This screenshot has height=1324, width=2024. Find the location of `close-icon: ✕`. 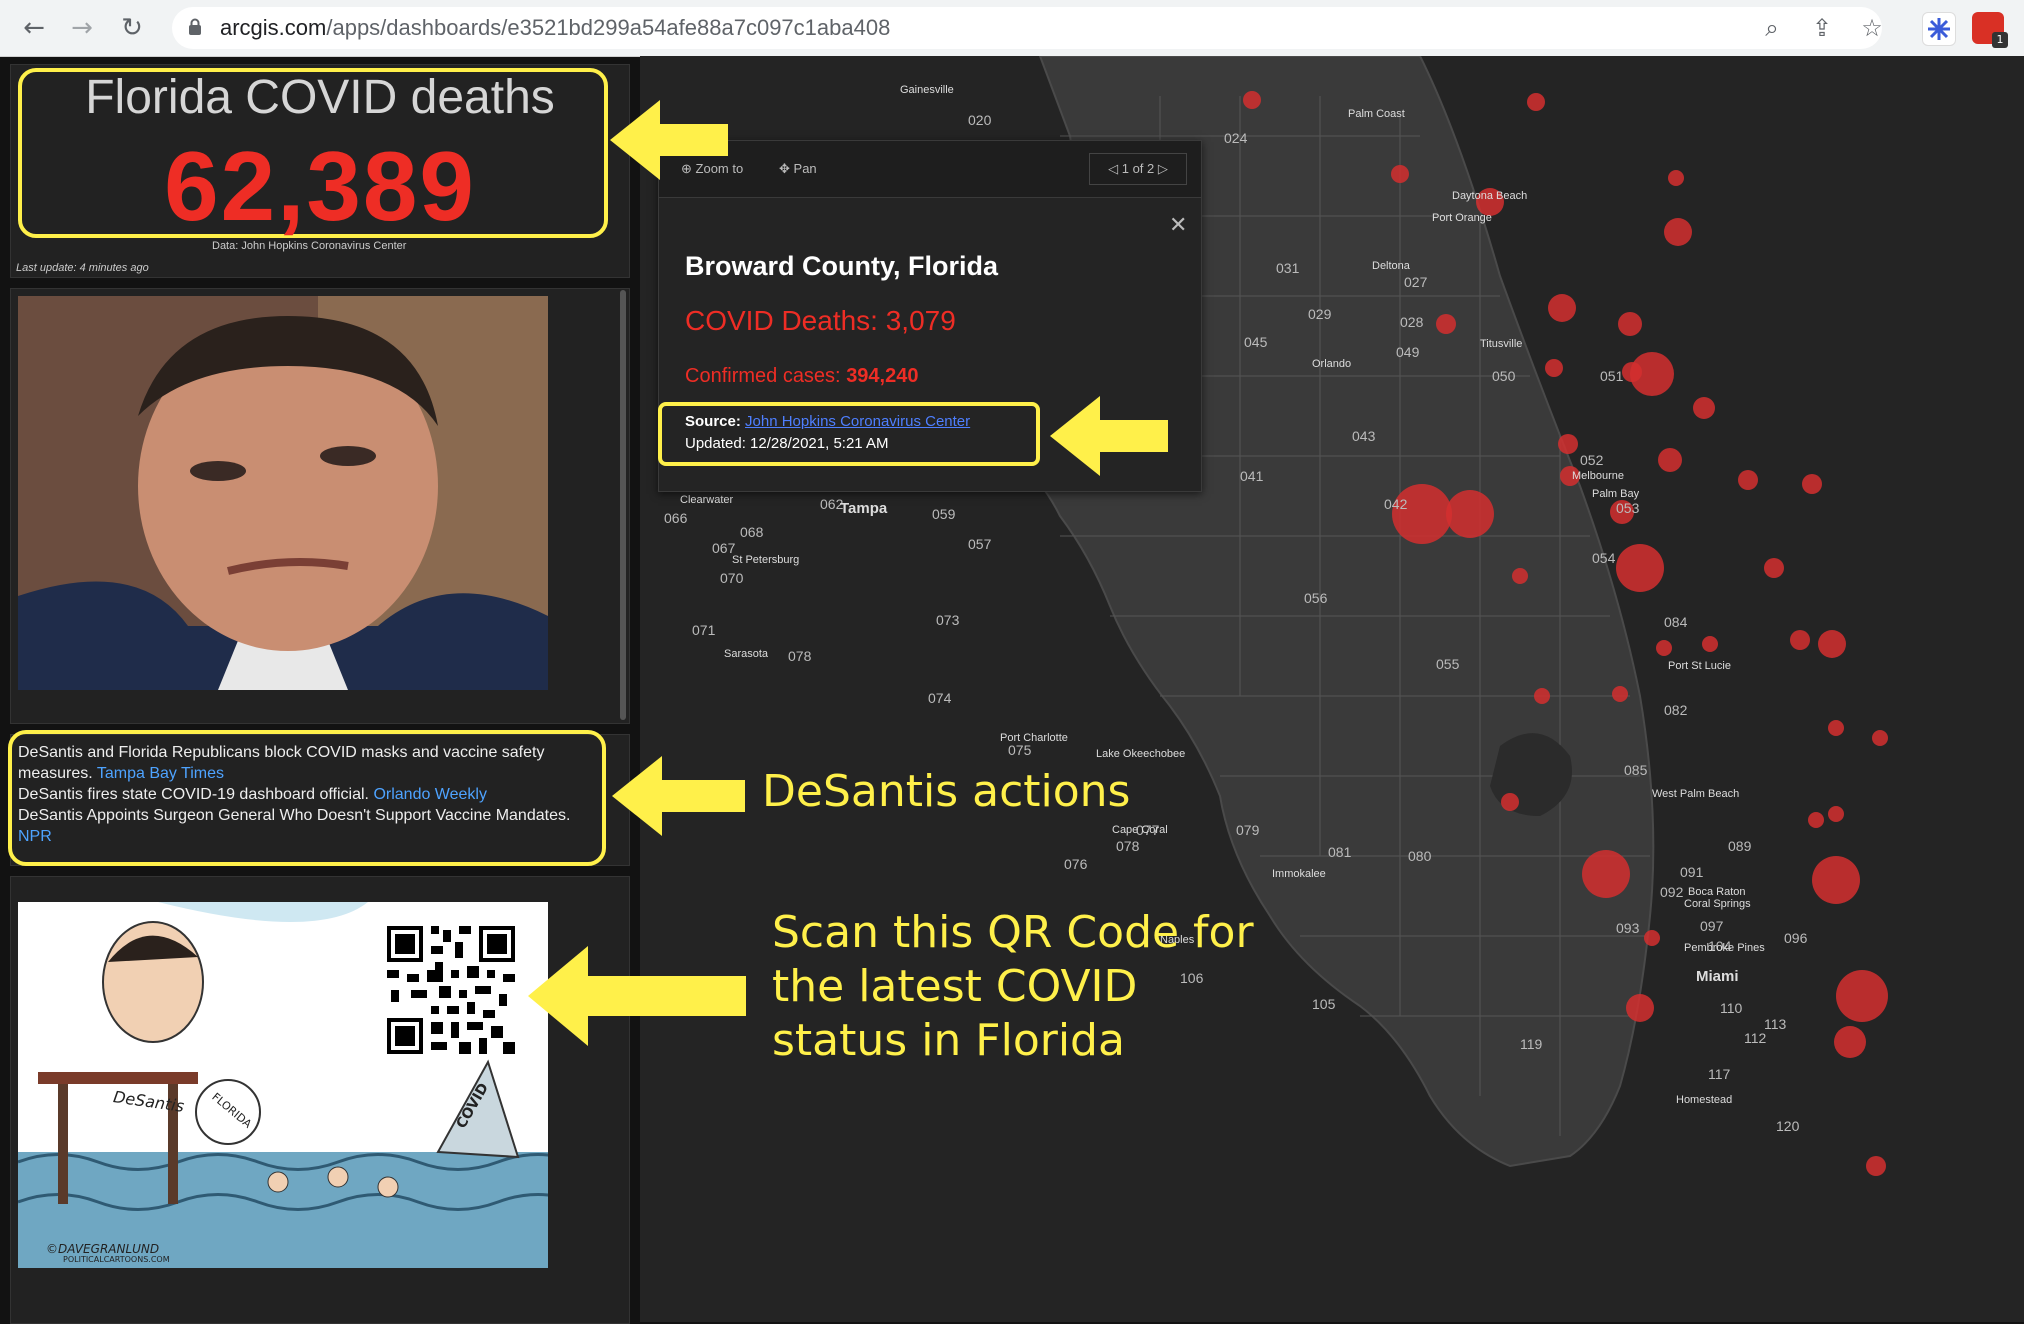

close-icon: ✕ is located at coordinates (1178, 225).